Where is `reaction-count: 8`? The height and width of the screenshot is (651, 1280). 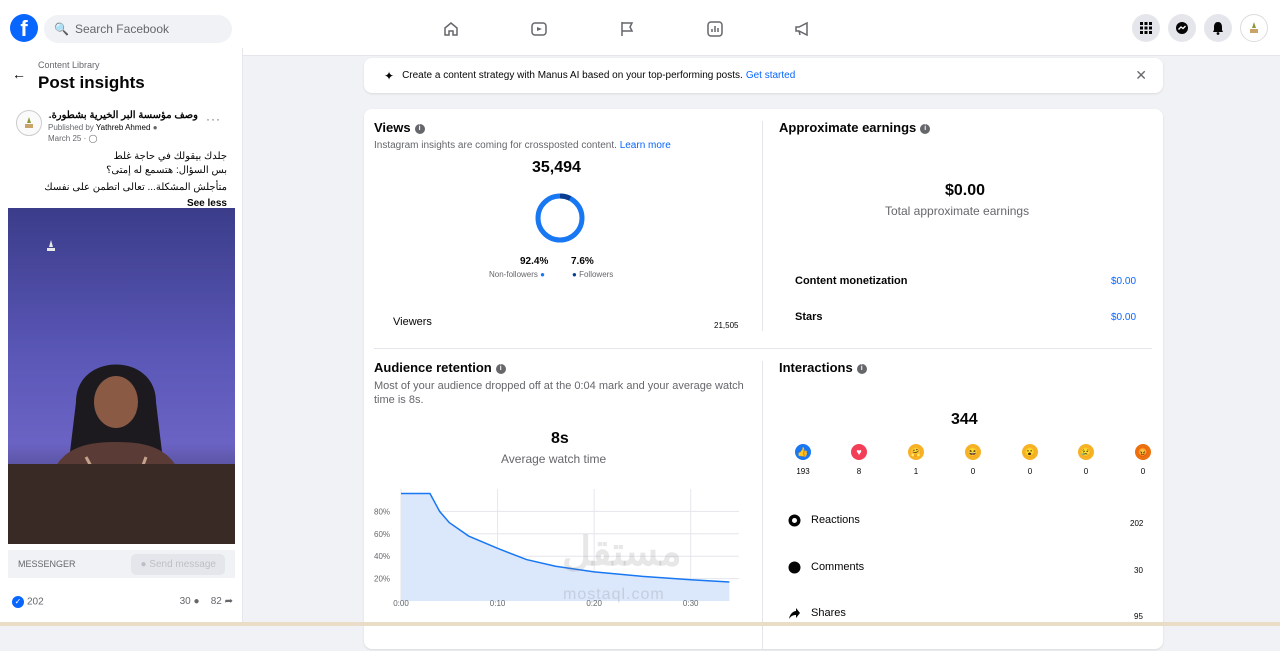 reaction-count: 8 is located at coordinates (859, 471).